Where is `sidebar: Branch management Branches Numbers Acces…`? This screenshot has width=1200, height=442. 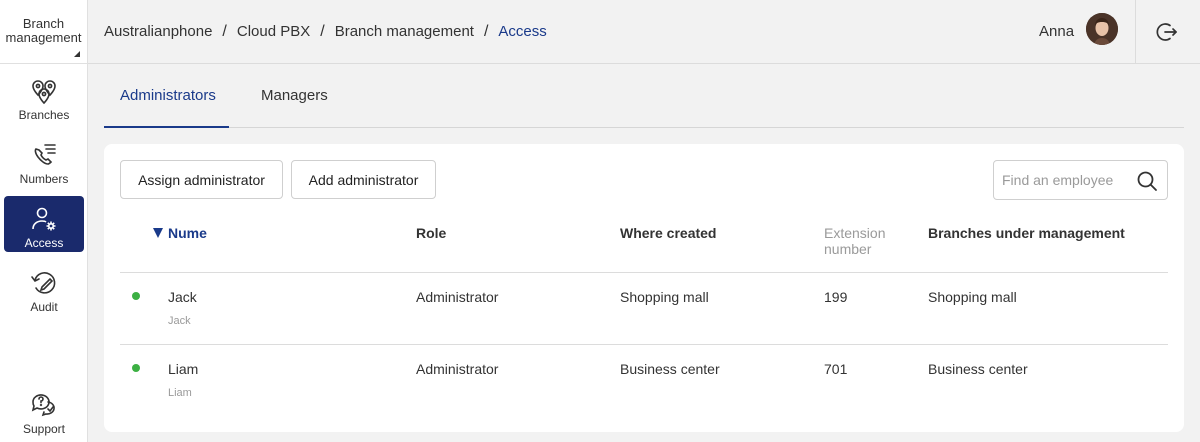 sidebar: Branch management Branches Numbers Acces… is located at coordinates (44, 221).